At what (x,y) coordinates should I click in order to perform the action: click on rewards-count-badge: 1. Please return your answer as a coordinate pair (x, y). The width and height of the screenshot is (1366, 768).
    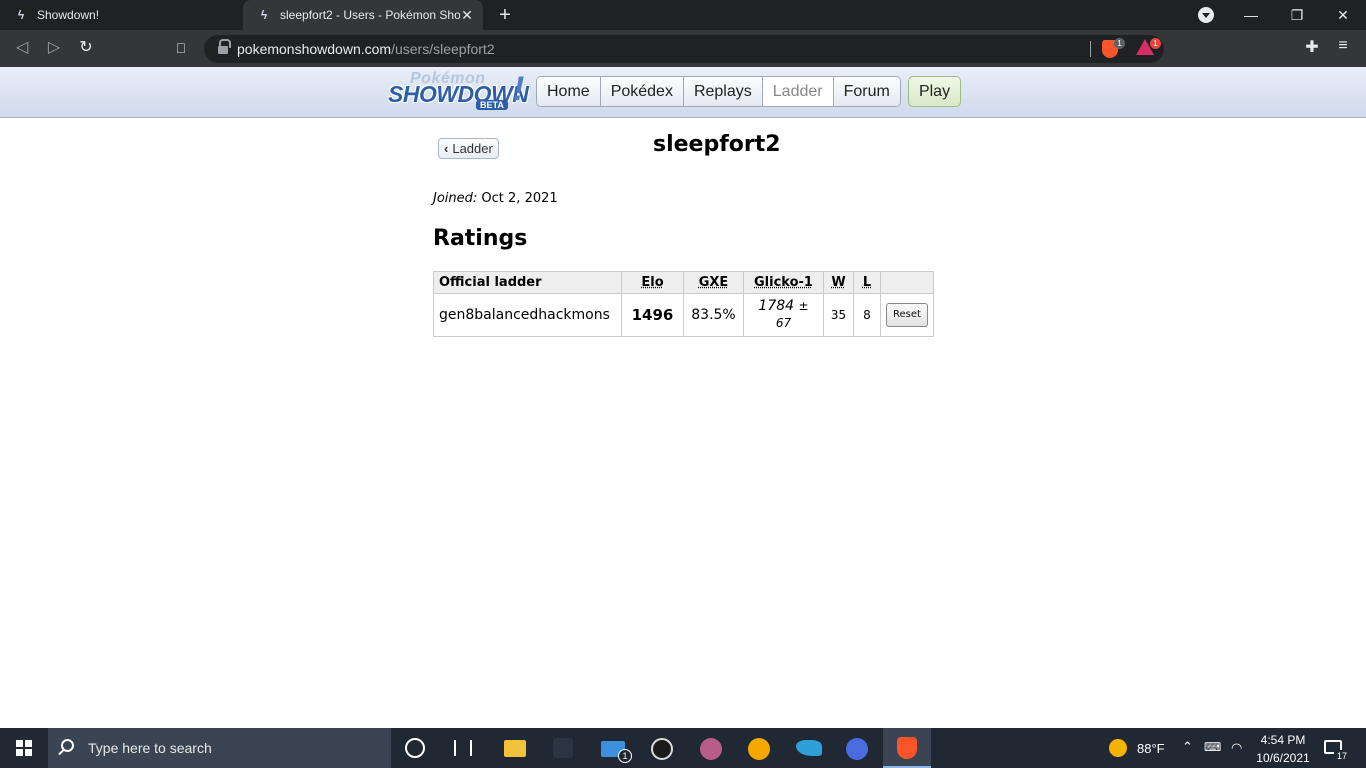
    Looking at the image, I should click on (1155, 43).